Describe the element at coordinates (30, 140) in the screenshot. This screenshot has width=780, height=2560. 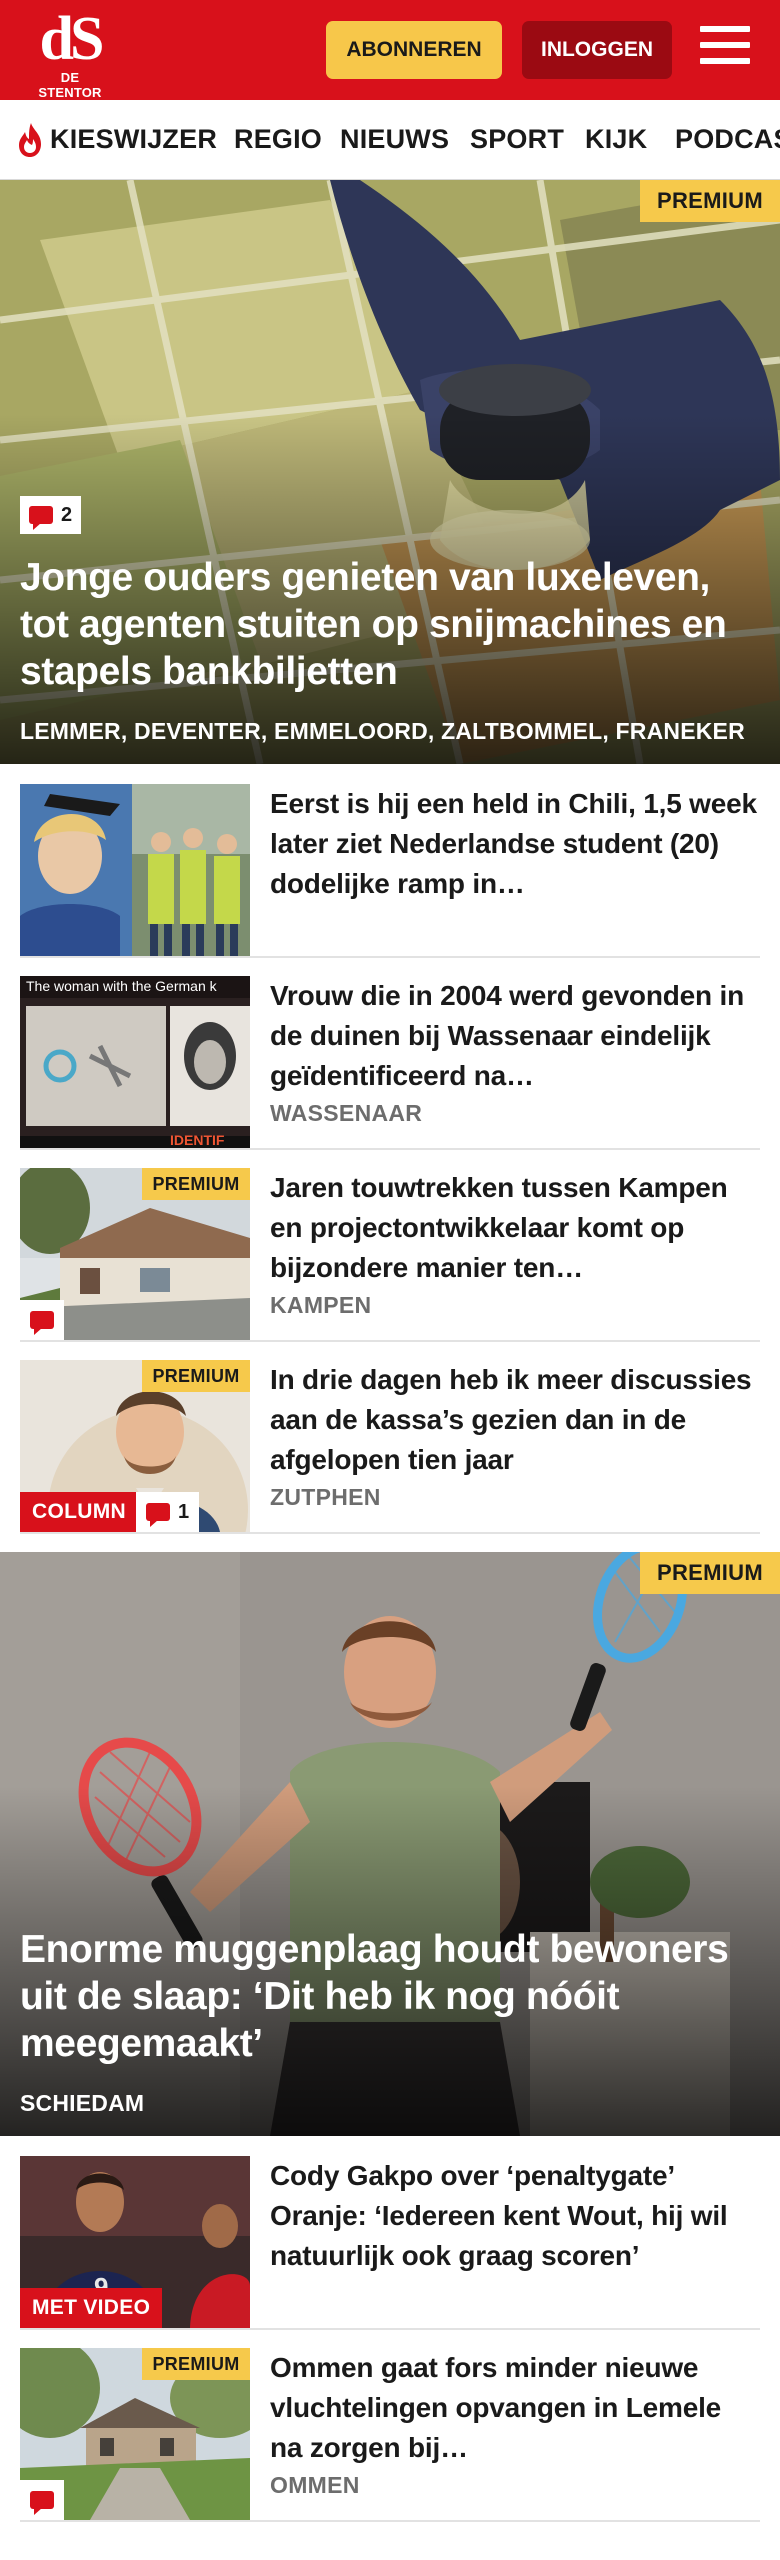
I see `flame-icon` at that location.